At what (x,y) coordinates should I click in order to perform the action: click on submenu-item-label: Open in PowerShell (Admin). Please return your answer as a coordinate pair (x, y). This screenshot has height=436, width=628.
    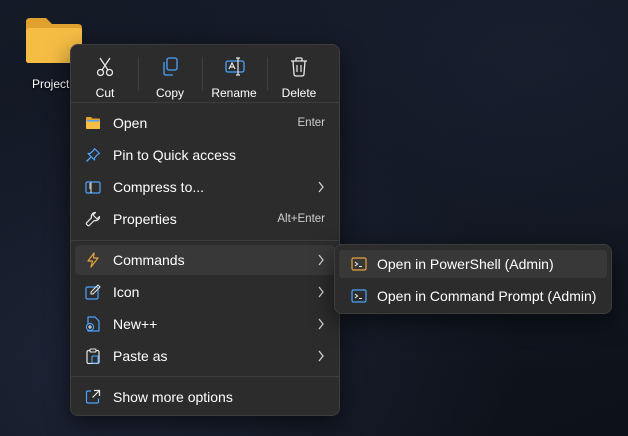
    Looking at the image, I should click on (465, 264).